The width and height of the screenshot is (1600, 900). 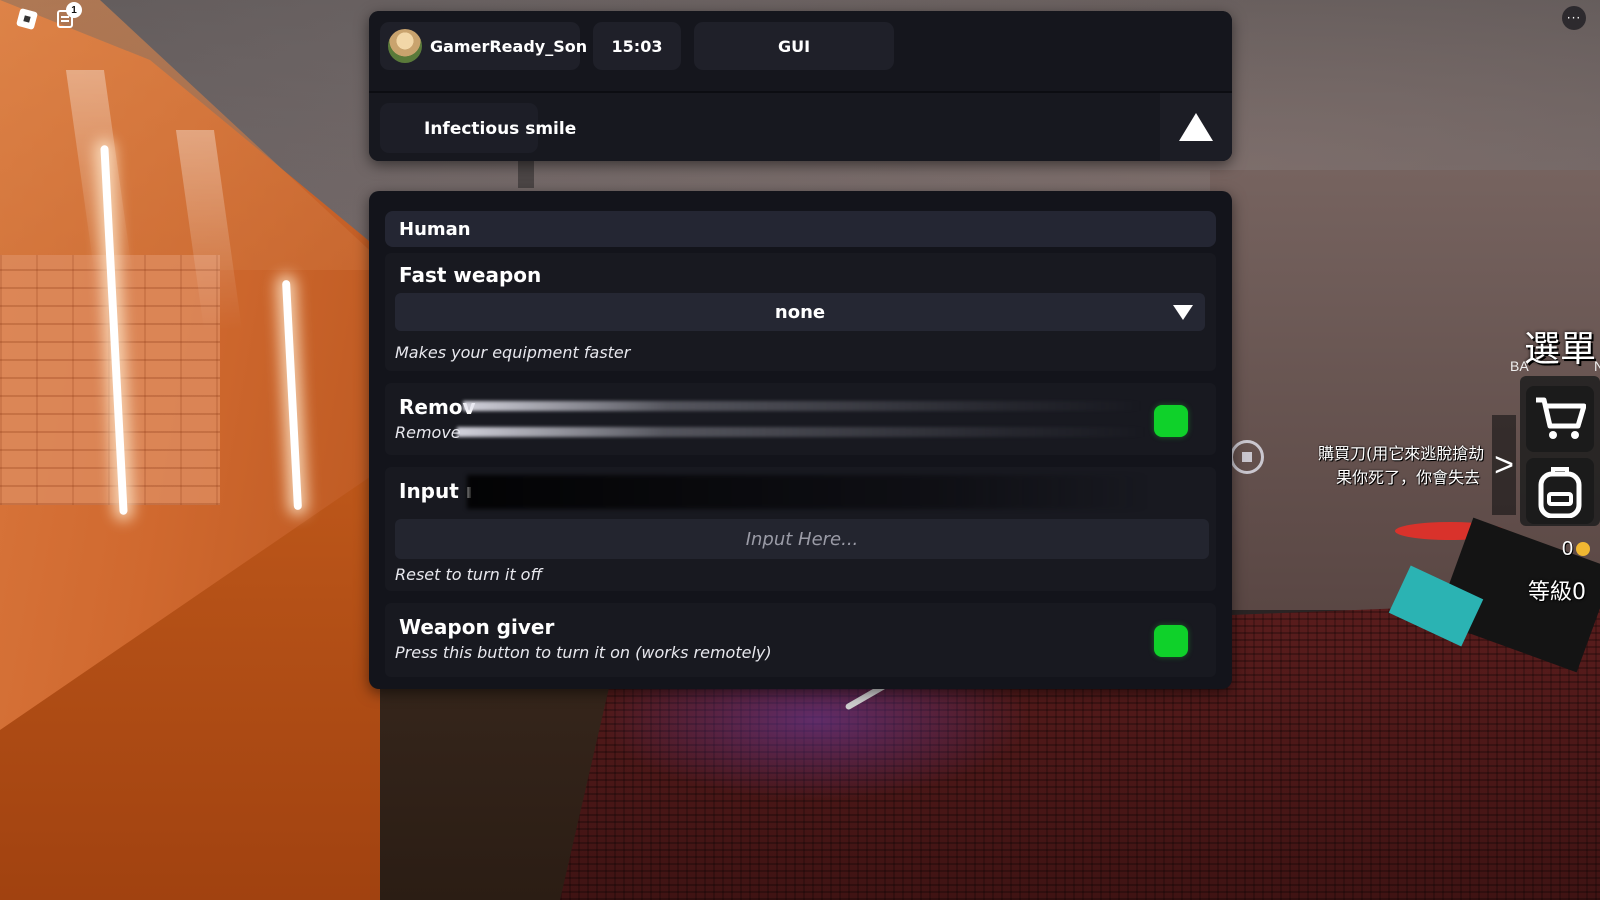 I want to click on remove-toggle, so click(x=1171, y=421).